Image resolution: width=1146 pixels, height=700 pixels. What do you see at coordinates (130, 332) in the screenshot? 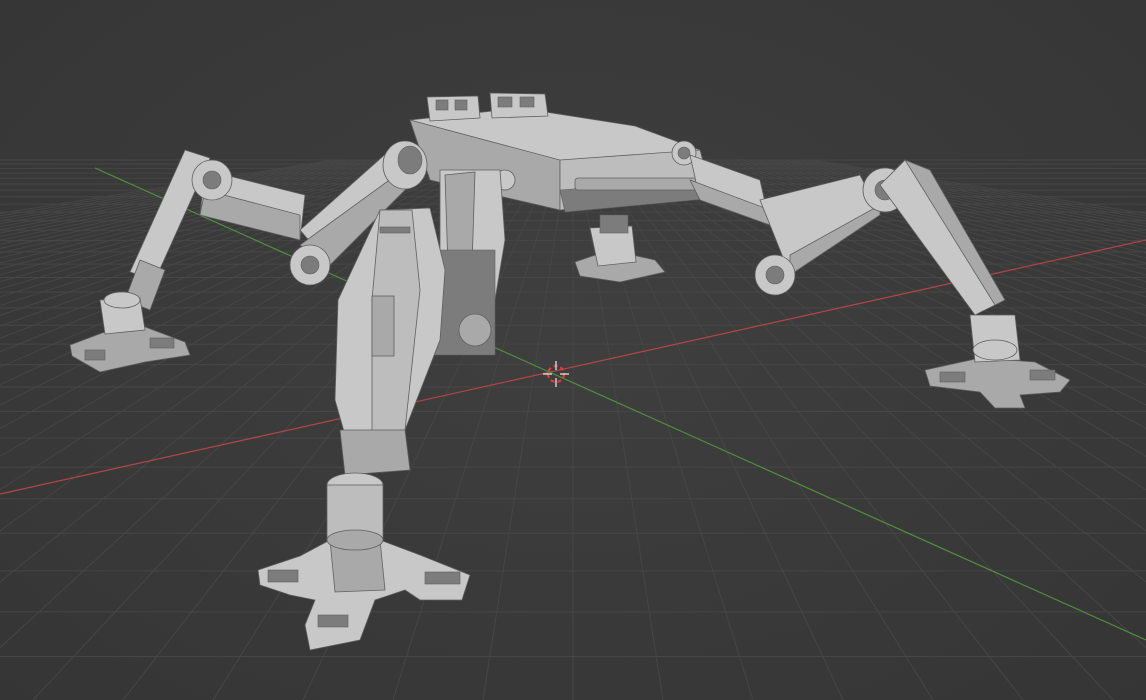
I see `back-left-foot` at bounding box center [130, 332].